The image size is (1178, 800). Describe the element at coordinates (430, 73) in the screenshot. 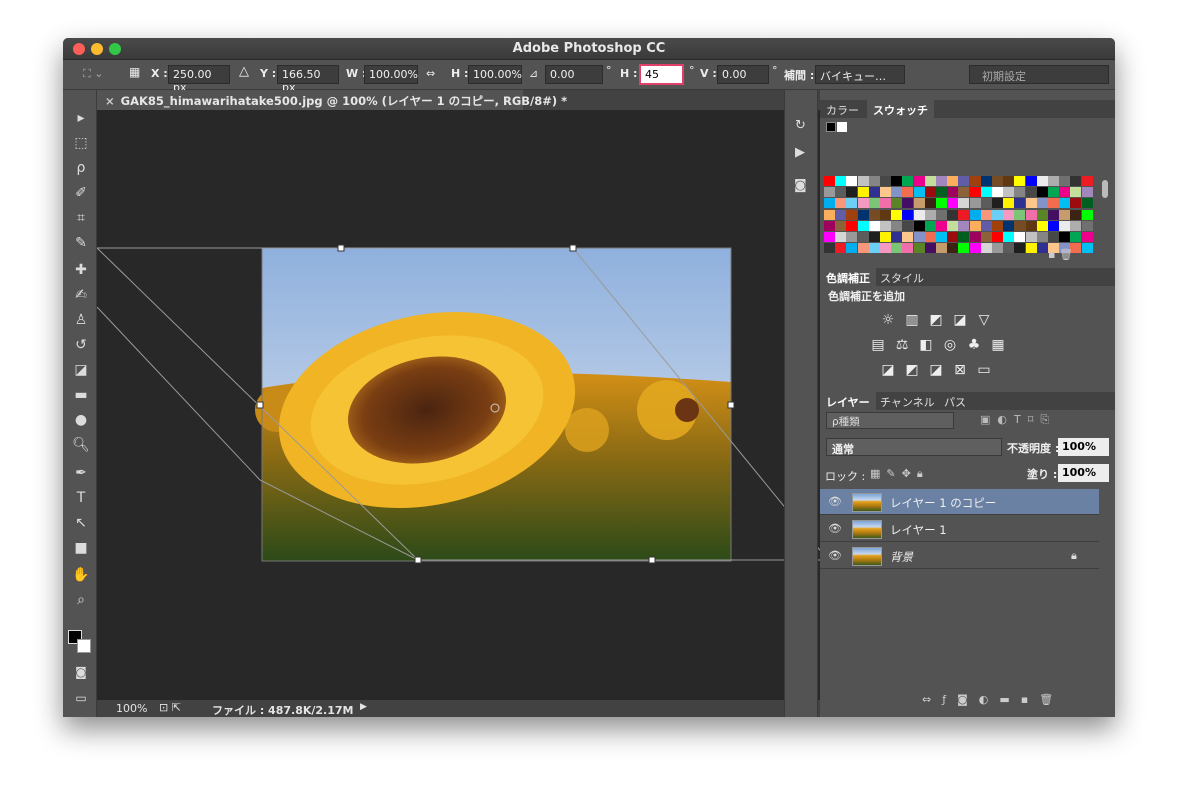

I see `link-icon: ⇔` at that location.